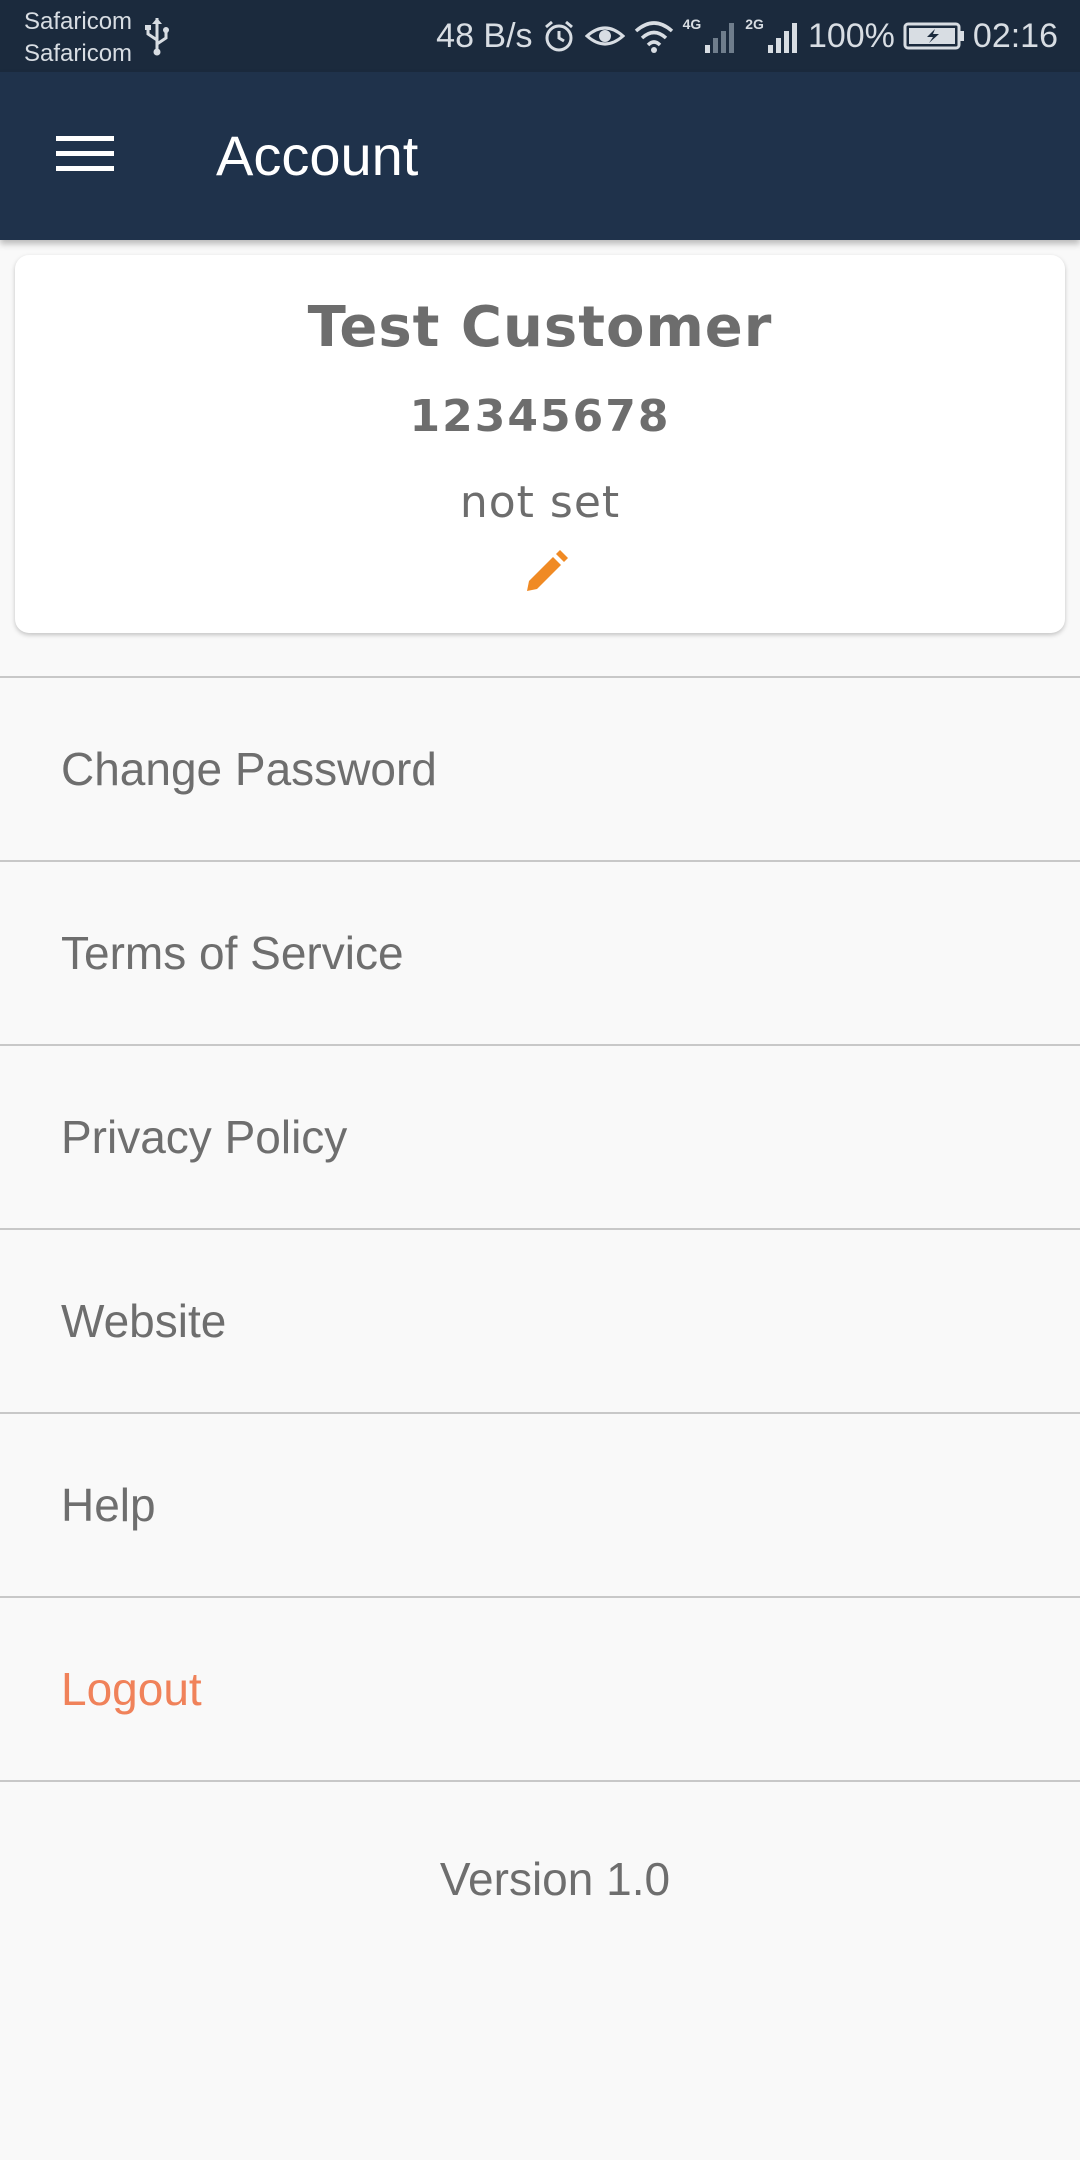 The image size is (1080, 2160). I want to click on clock: 02:16, so click(1015, 35).